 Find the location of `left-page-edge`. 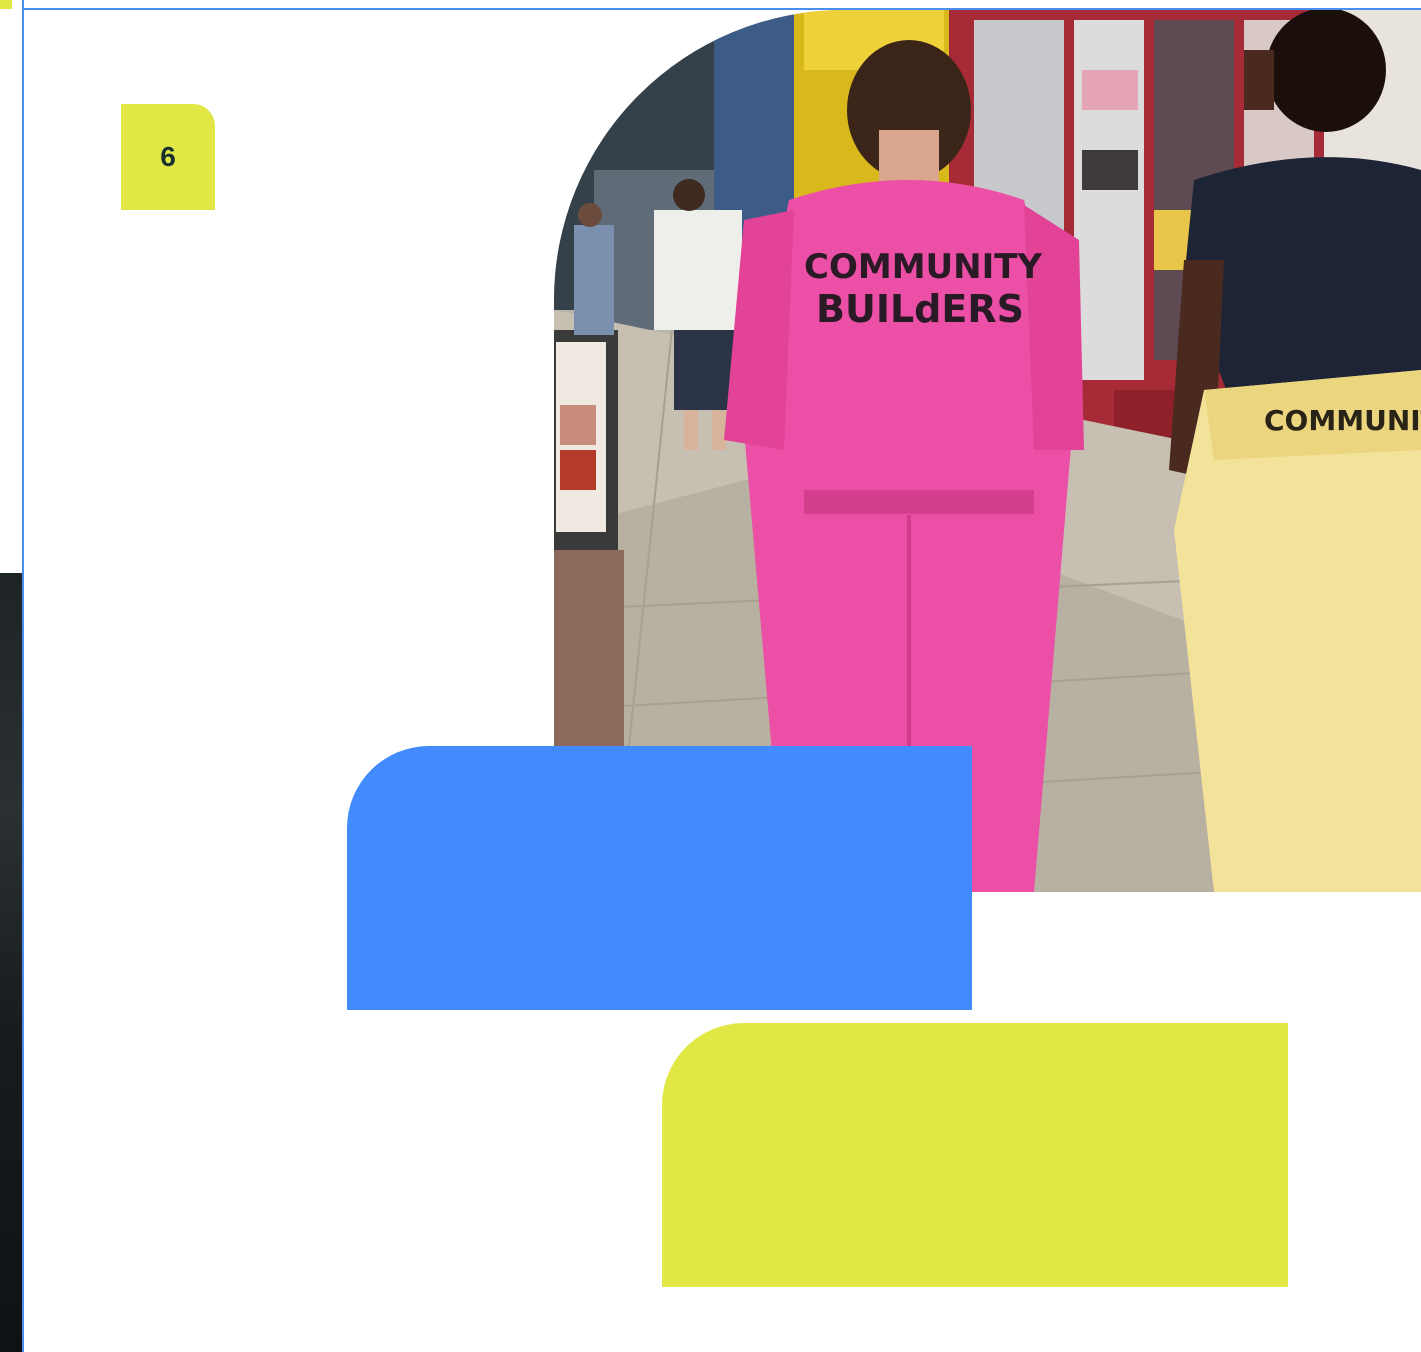

left-page-edge is located at coordinates (12, 676).